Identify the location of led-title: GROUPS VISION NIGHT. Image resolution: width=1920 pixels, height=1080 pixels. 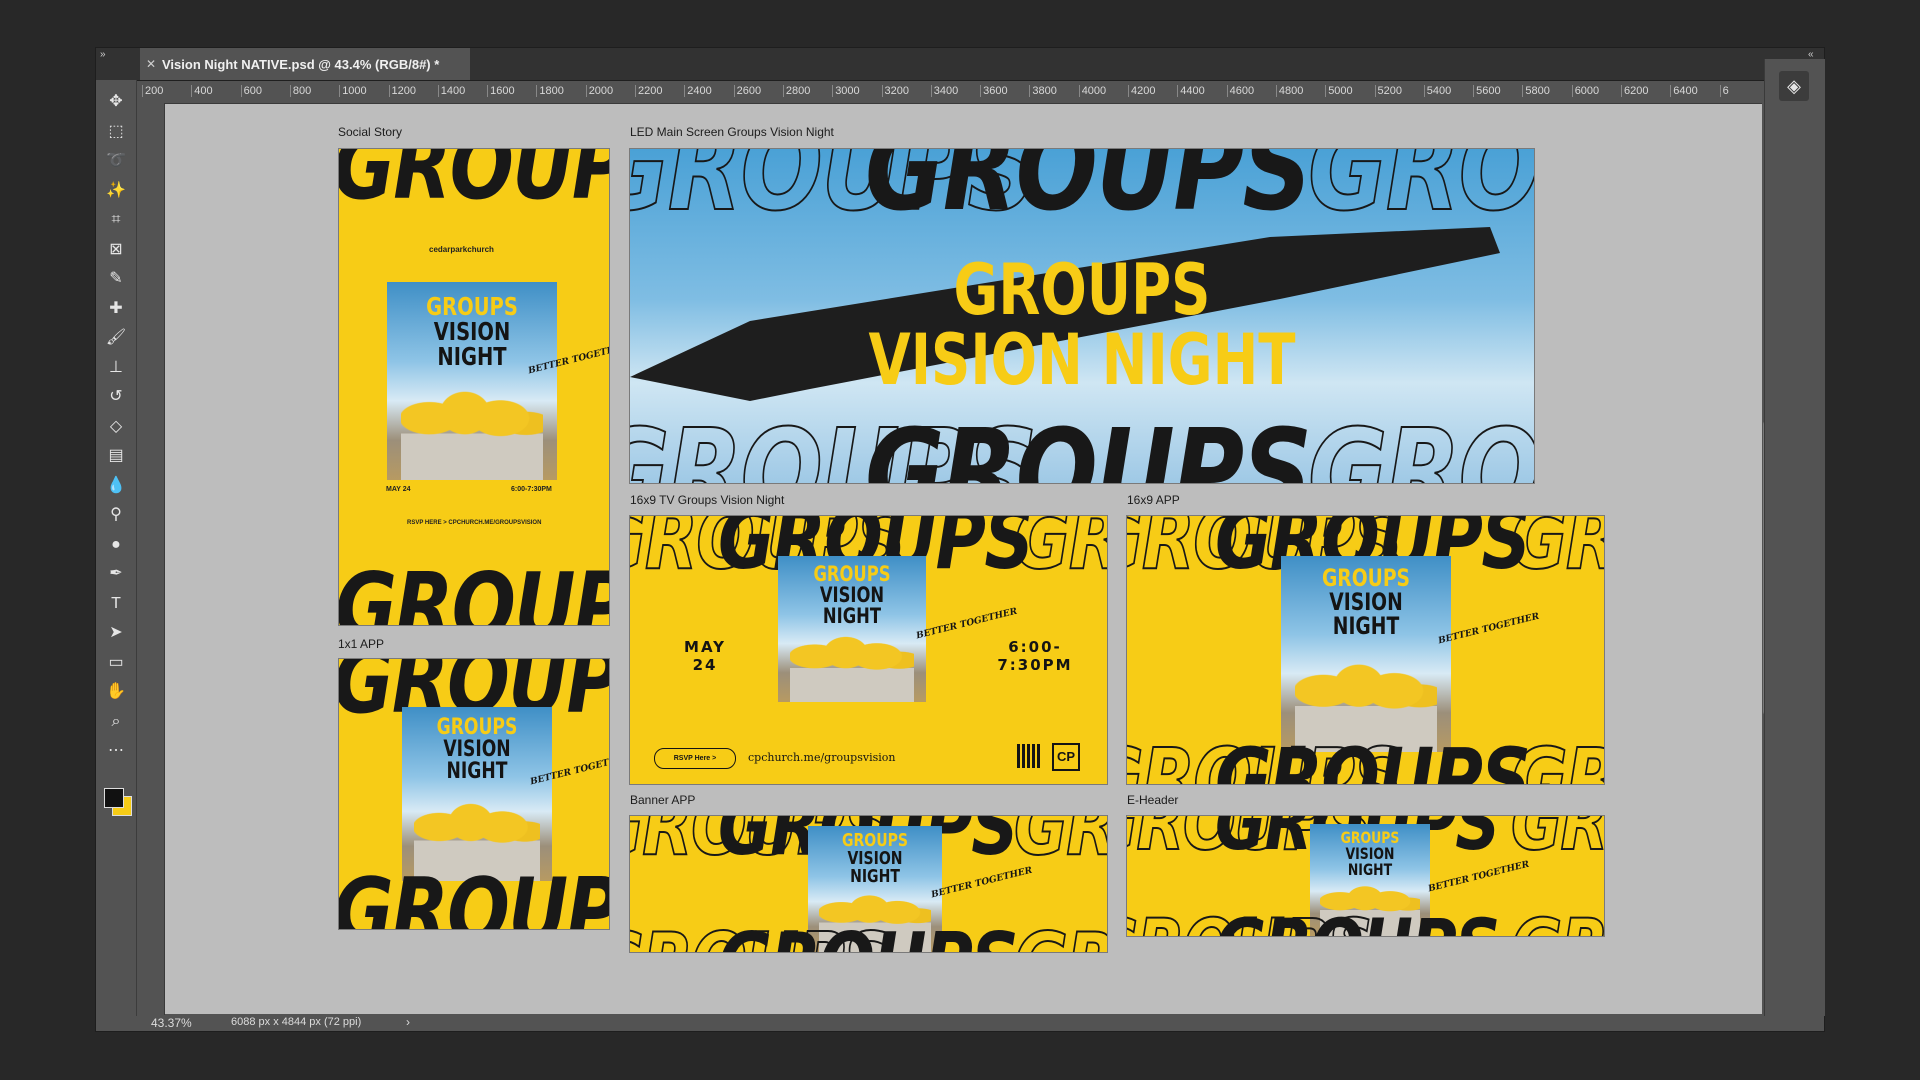
(1081, 325).